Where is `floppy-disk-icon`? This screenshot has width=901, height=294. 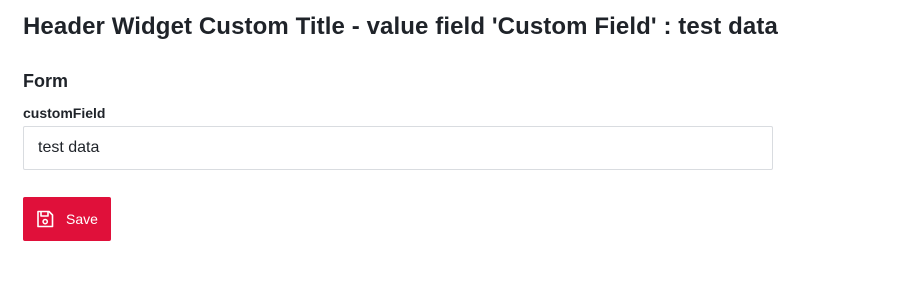
floppy-disk-icon is located at coordinates (45, 219).